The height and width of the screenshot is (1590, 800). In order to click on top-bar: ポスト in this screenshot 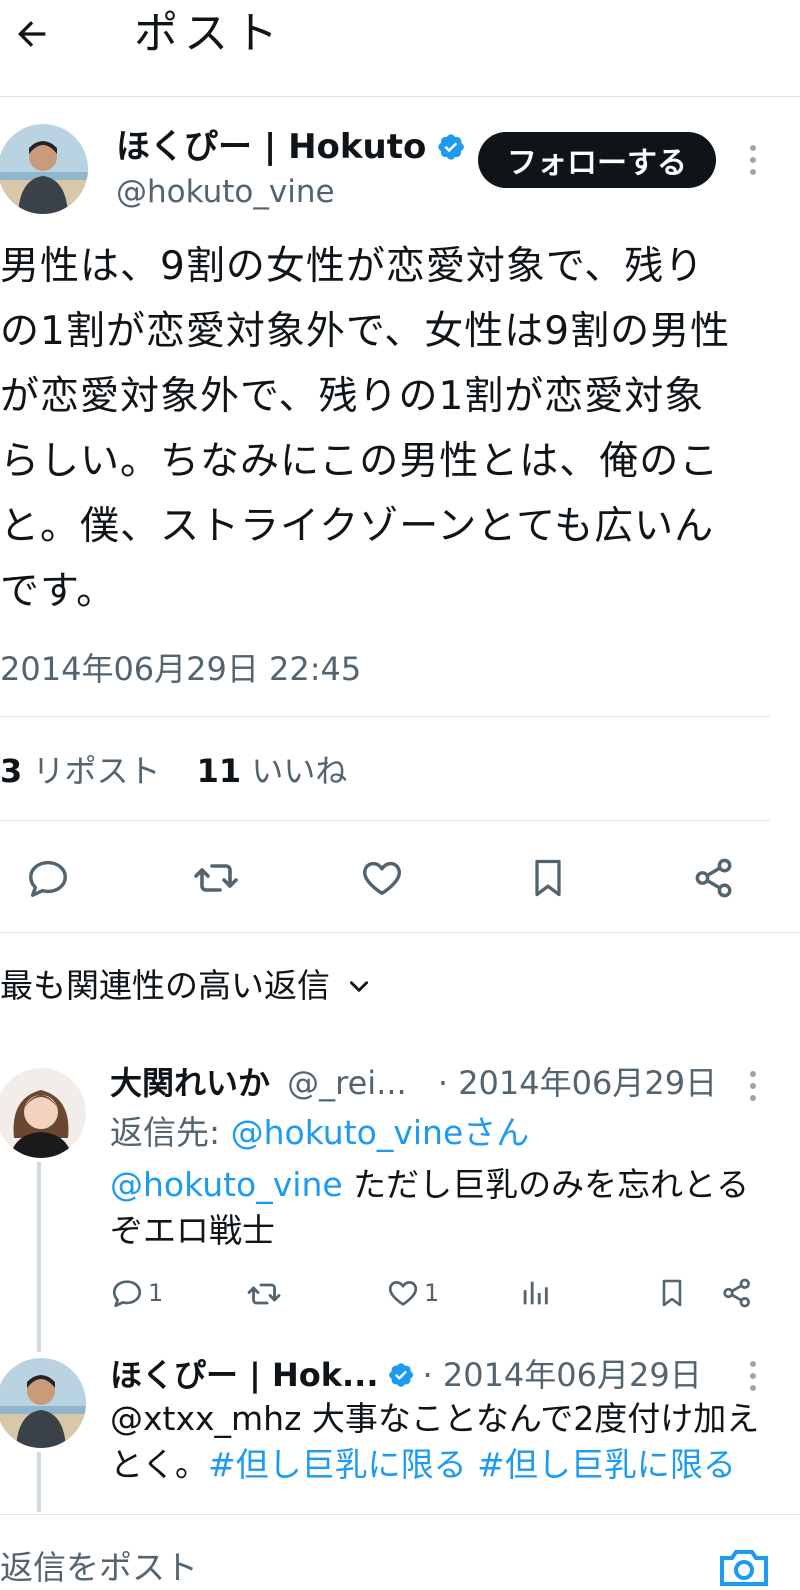, I will do `click(400, 48)`.